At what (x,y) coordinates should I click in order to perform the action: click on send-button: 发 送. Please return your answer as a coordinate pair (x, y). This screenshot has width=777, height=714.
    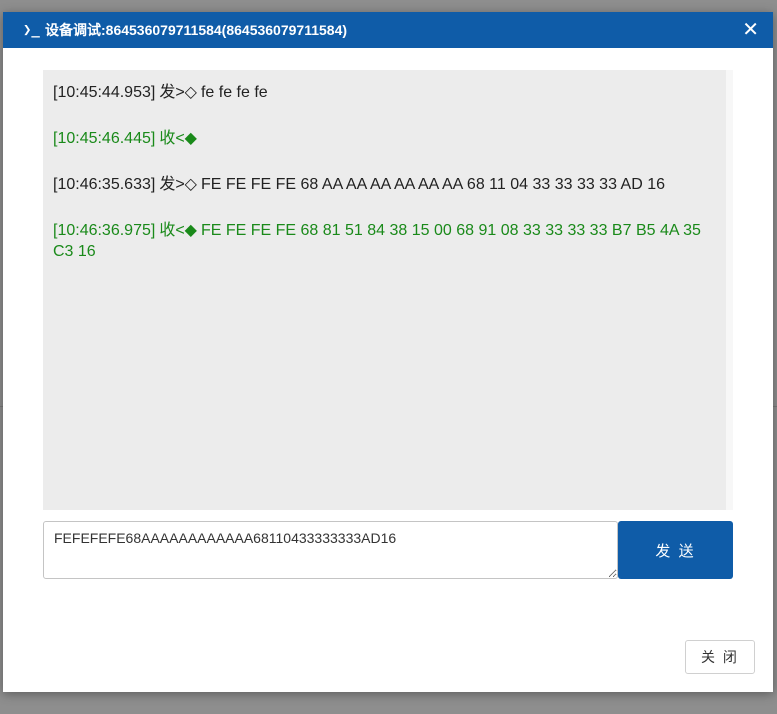
    Looking at the image, I should click on (675, 550).